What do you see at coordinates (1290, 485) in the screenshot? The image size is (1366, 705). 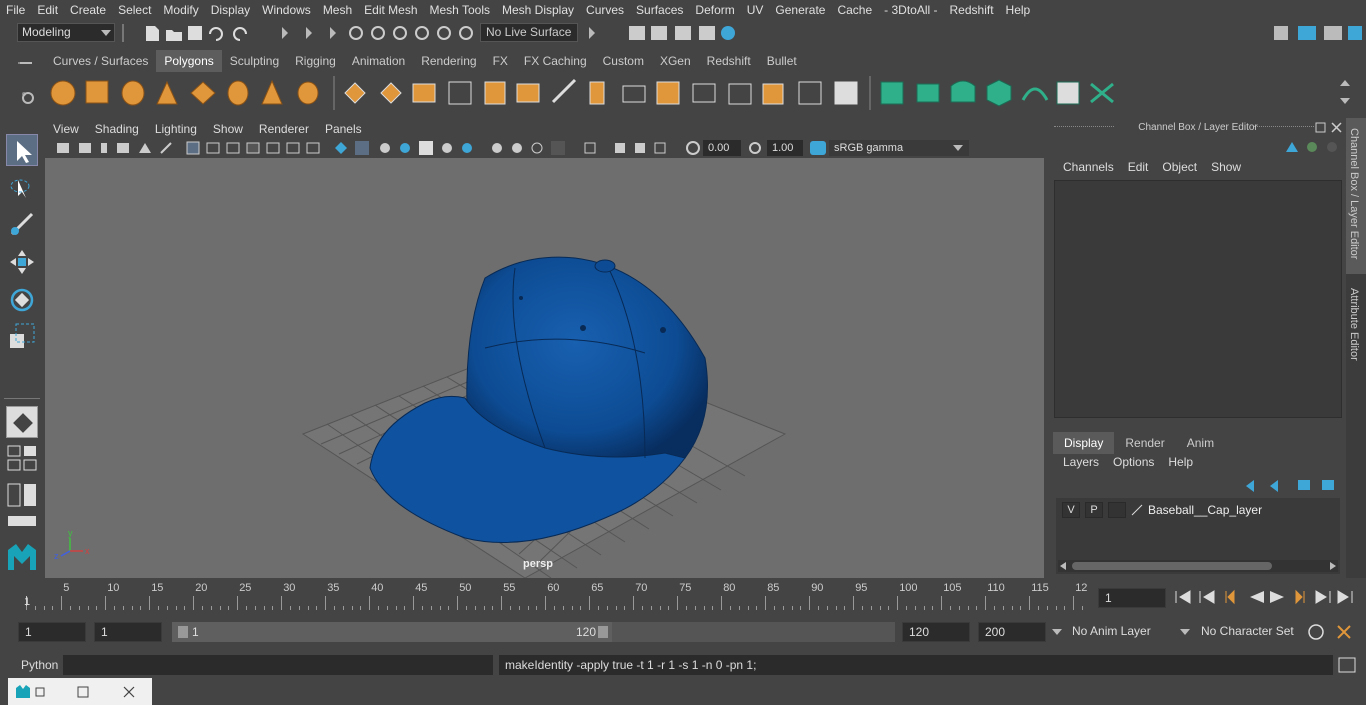 I see `layer-buttons` at bounding box center [1290, 485].